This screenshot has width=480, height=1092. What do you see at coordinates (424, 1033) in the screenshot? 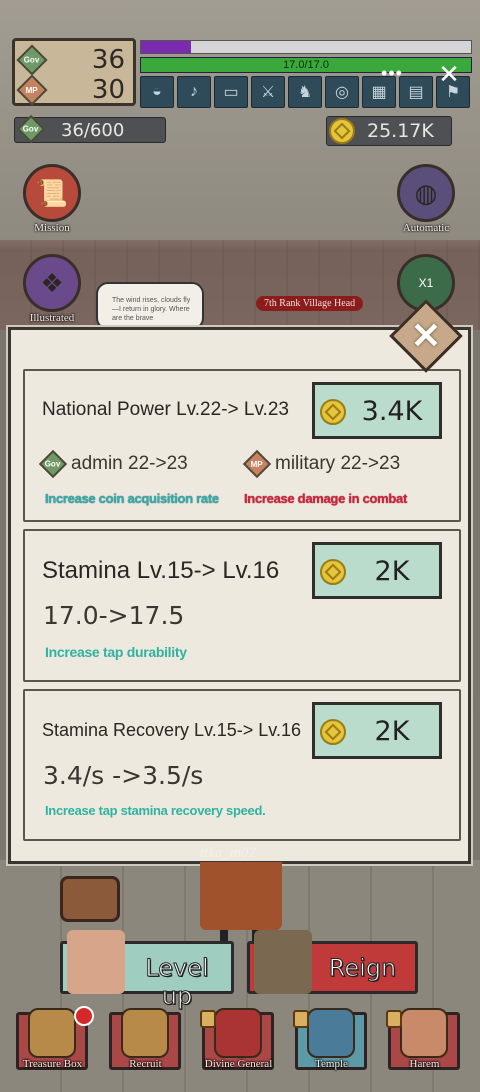
I see `harem-icon` at bounding box center [424, 1033].